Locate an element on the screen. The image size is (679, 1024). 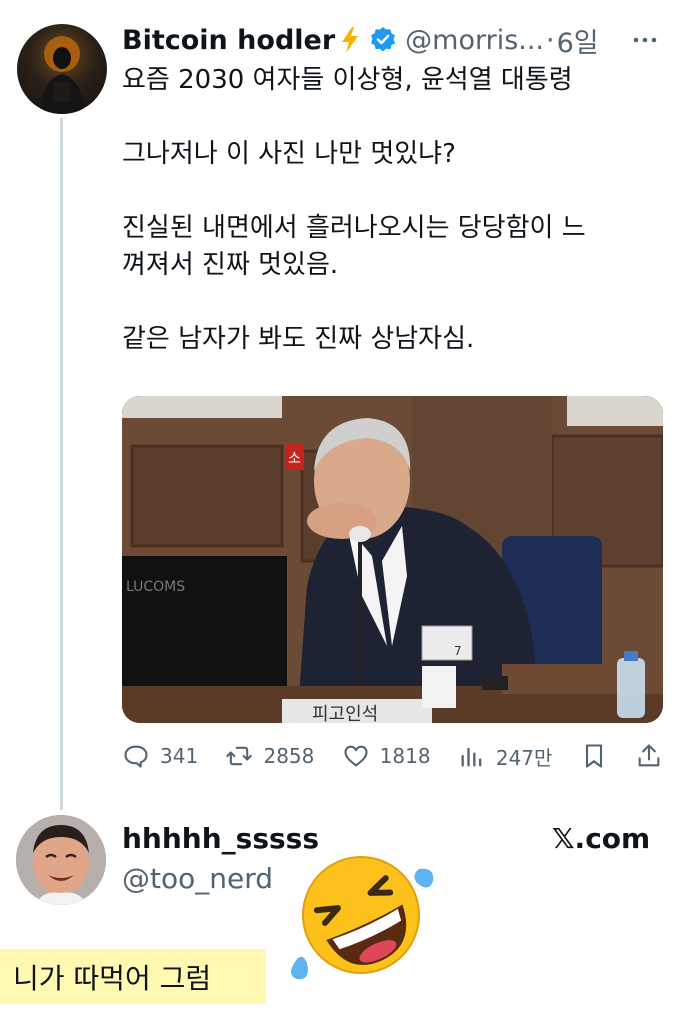
views-button: 247만 is located at coordinates (505, 756).